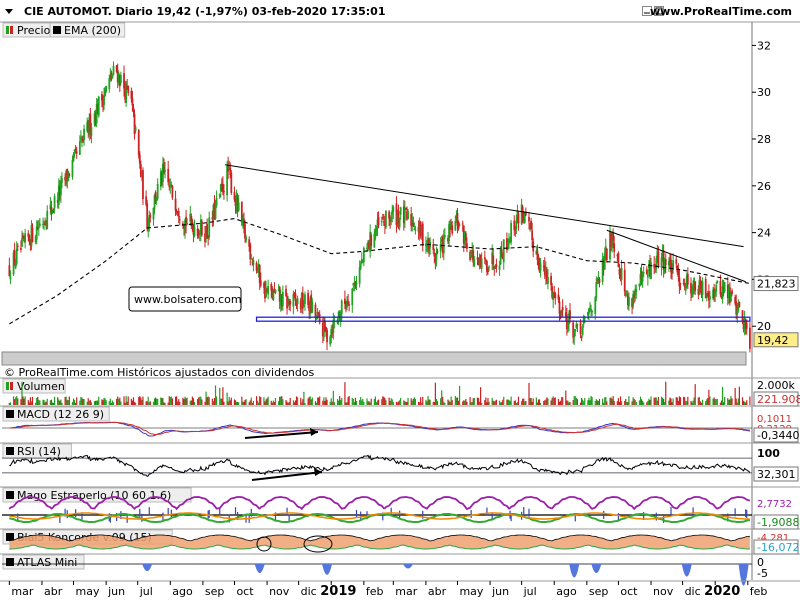 The height and width of the screenshot is (600, 800). Describe the element at coordinates (53, 591) in the screenshot. I see `x-tick-label: abr` at that location.